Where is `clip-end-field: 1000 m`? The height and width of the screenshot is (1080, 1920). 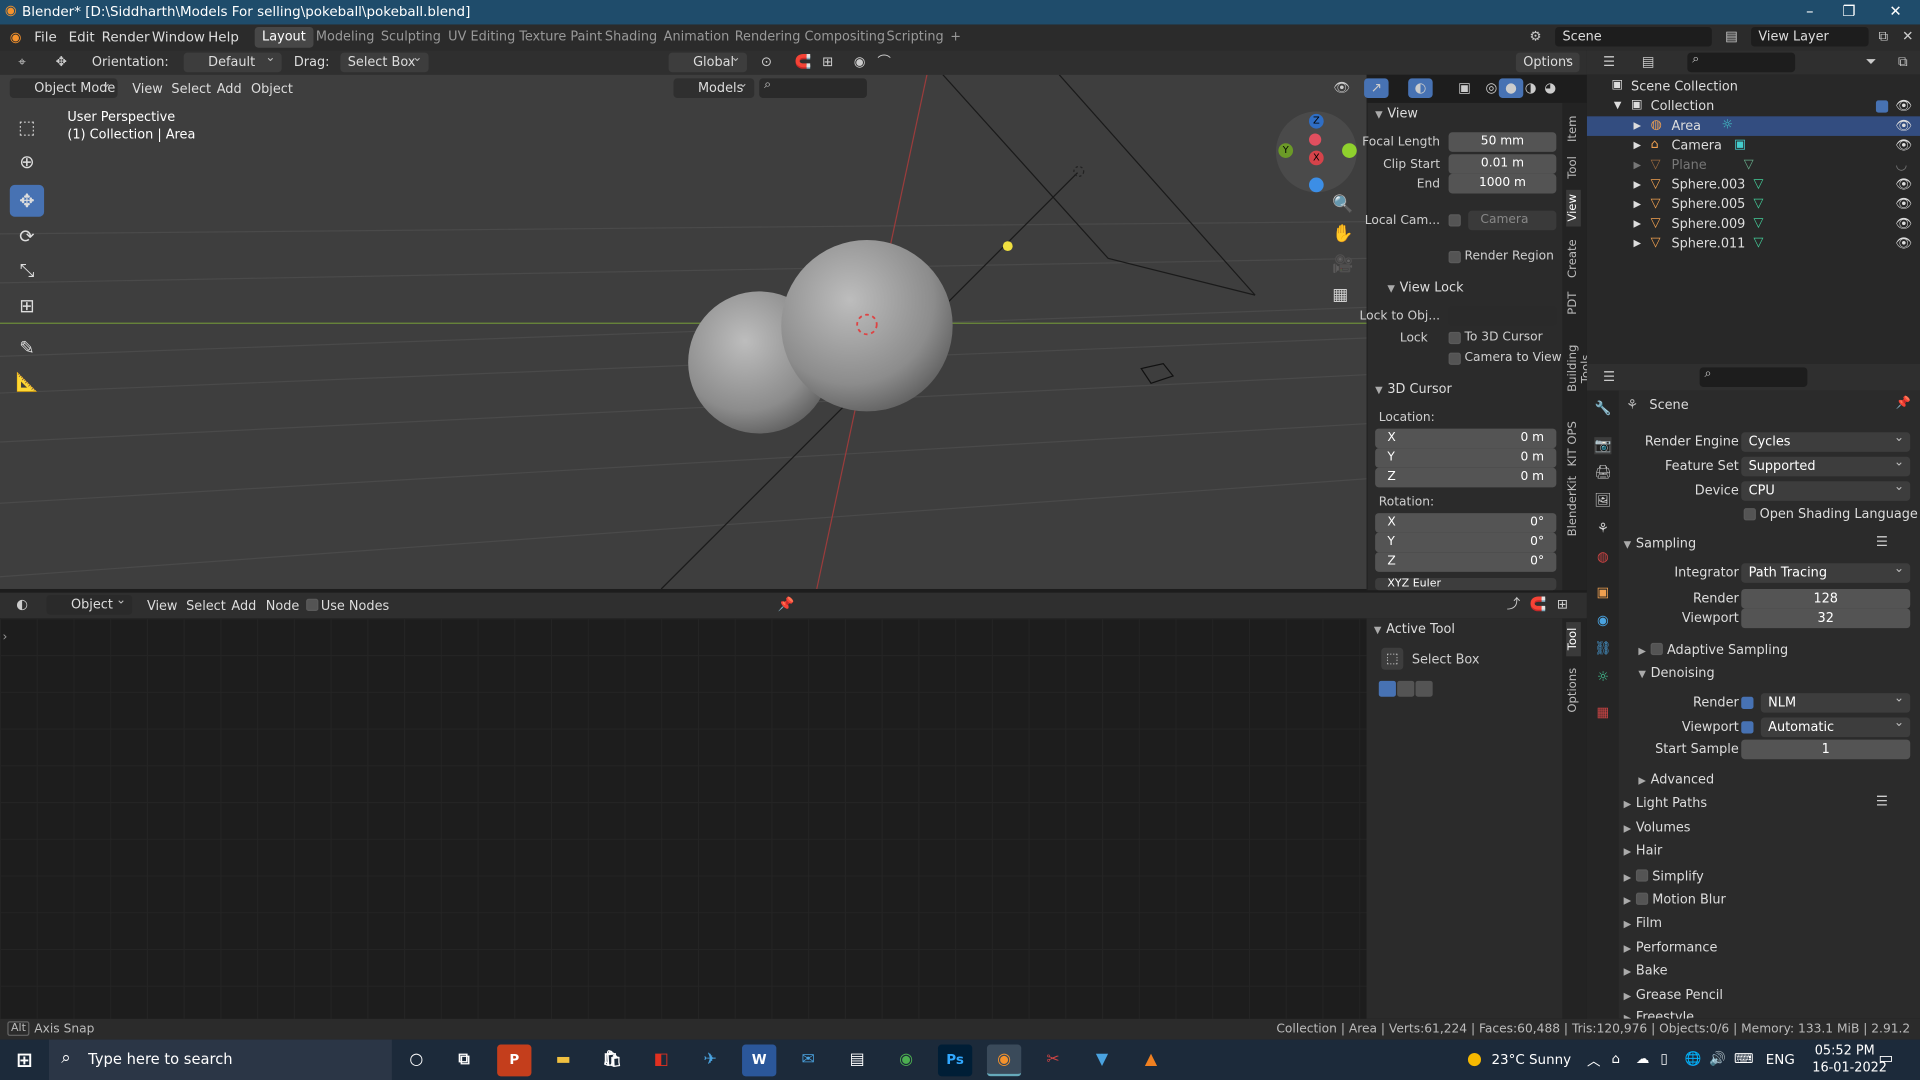
clip-end-field: 1000 m is located at coordinates (1502, 183).